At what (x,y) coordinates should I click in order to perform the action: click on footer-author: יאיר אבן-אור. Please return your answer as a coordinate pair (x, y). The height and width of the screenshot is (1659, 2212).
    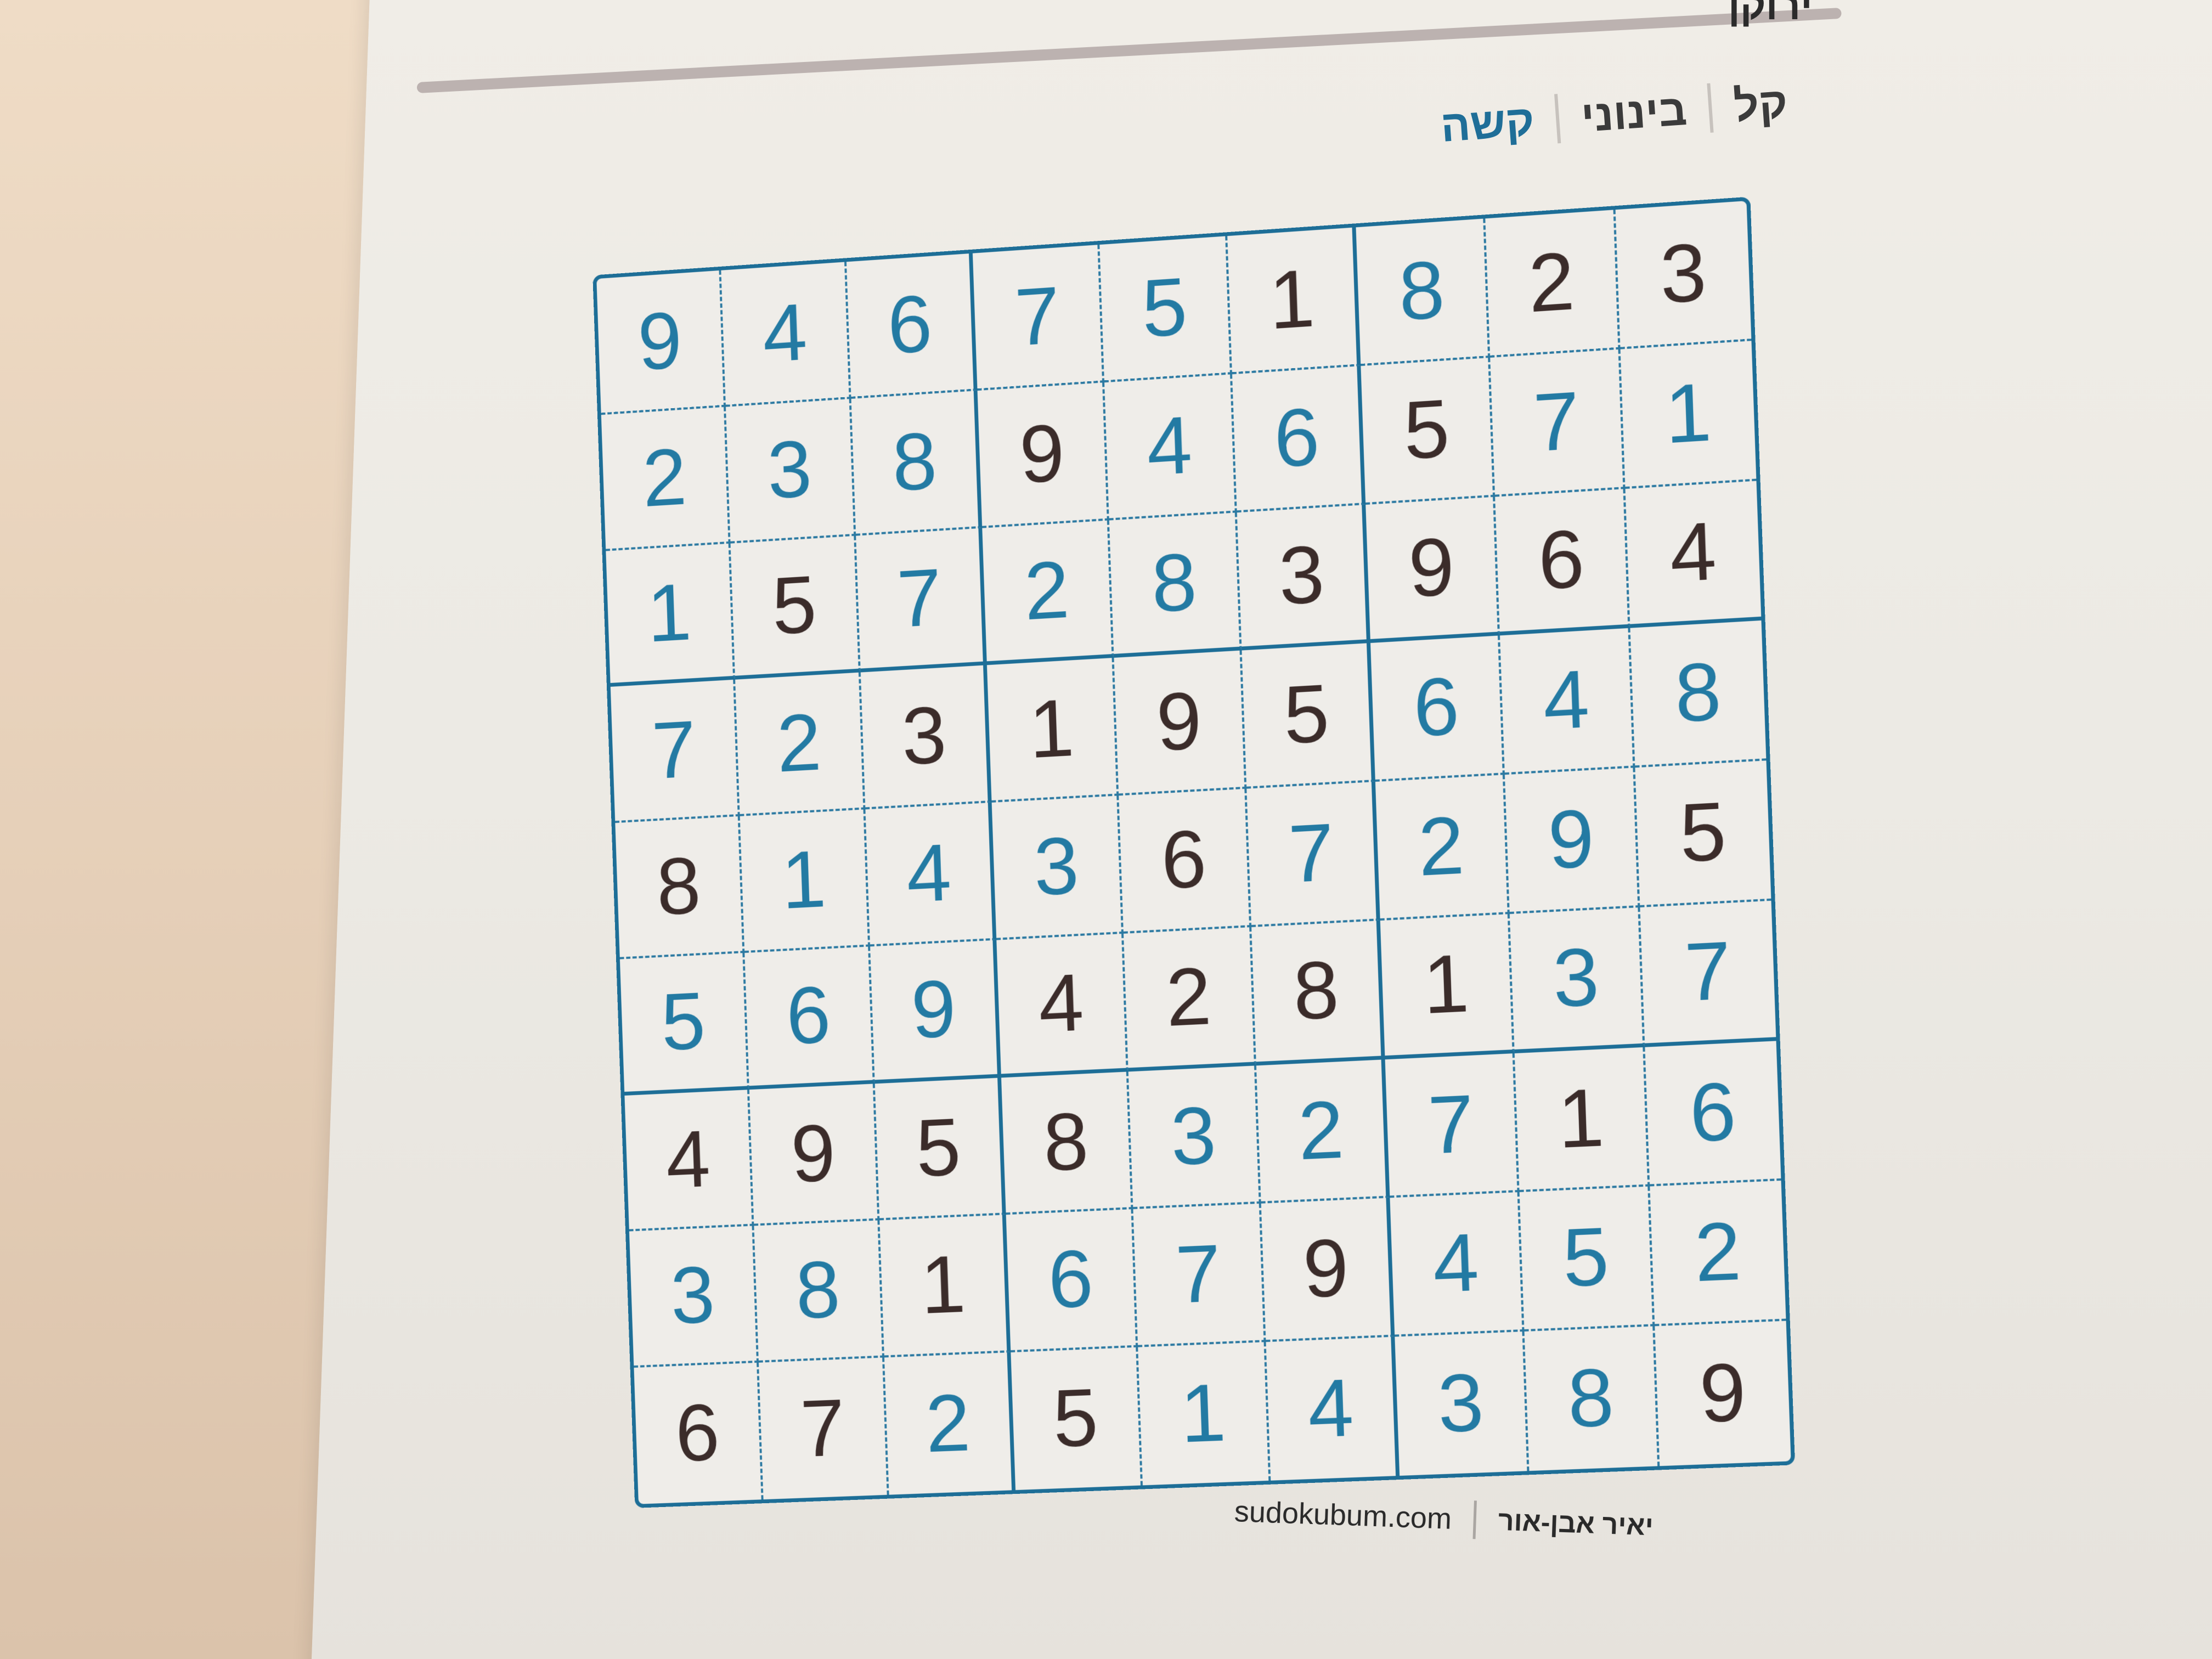
    Looking at the image, I should click on (1575, 1524).